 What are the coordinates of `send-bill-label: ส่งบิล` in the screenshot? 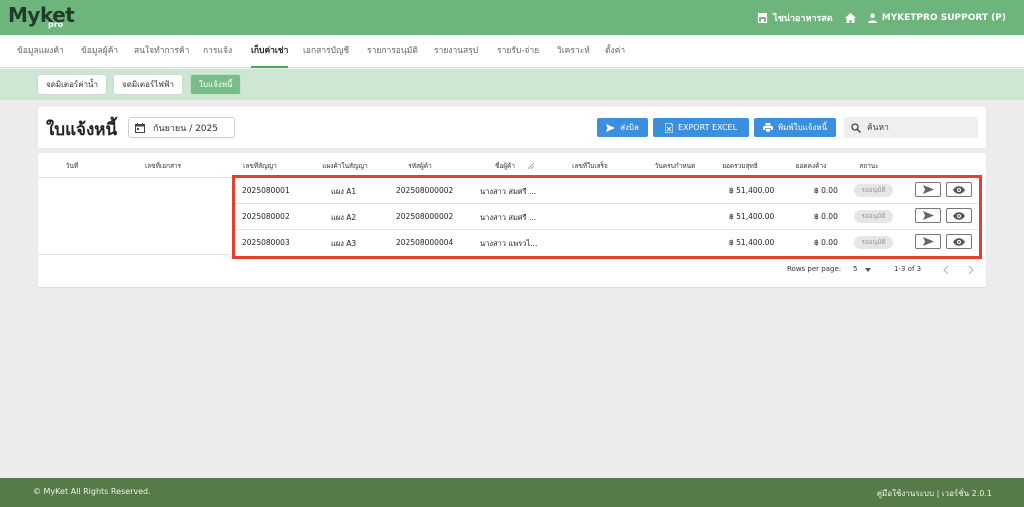 It's located at (629, 127).